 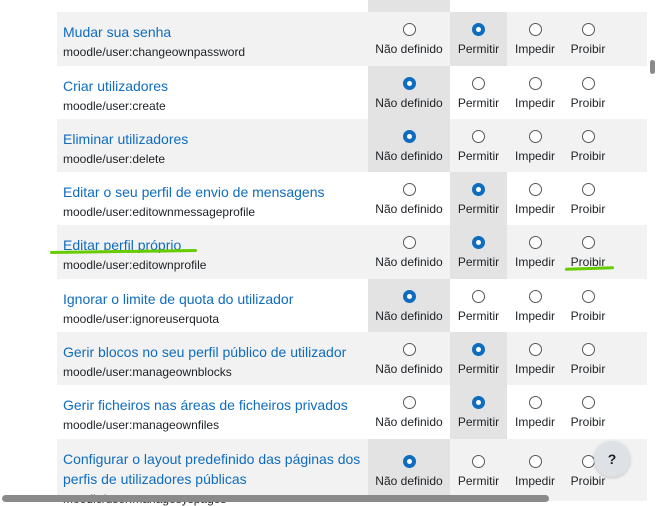 I want to click on capability-title-link: Ignorar o limite de quota do utilizador, so click(x=213, y=299).